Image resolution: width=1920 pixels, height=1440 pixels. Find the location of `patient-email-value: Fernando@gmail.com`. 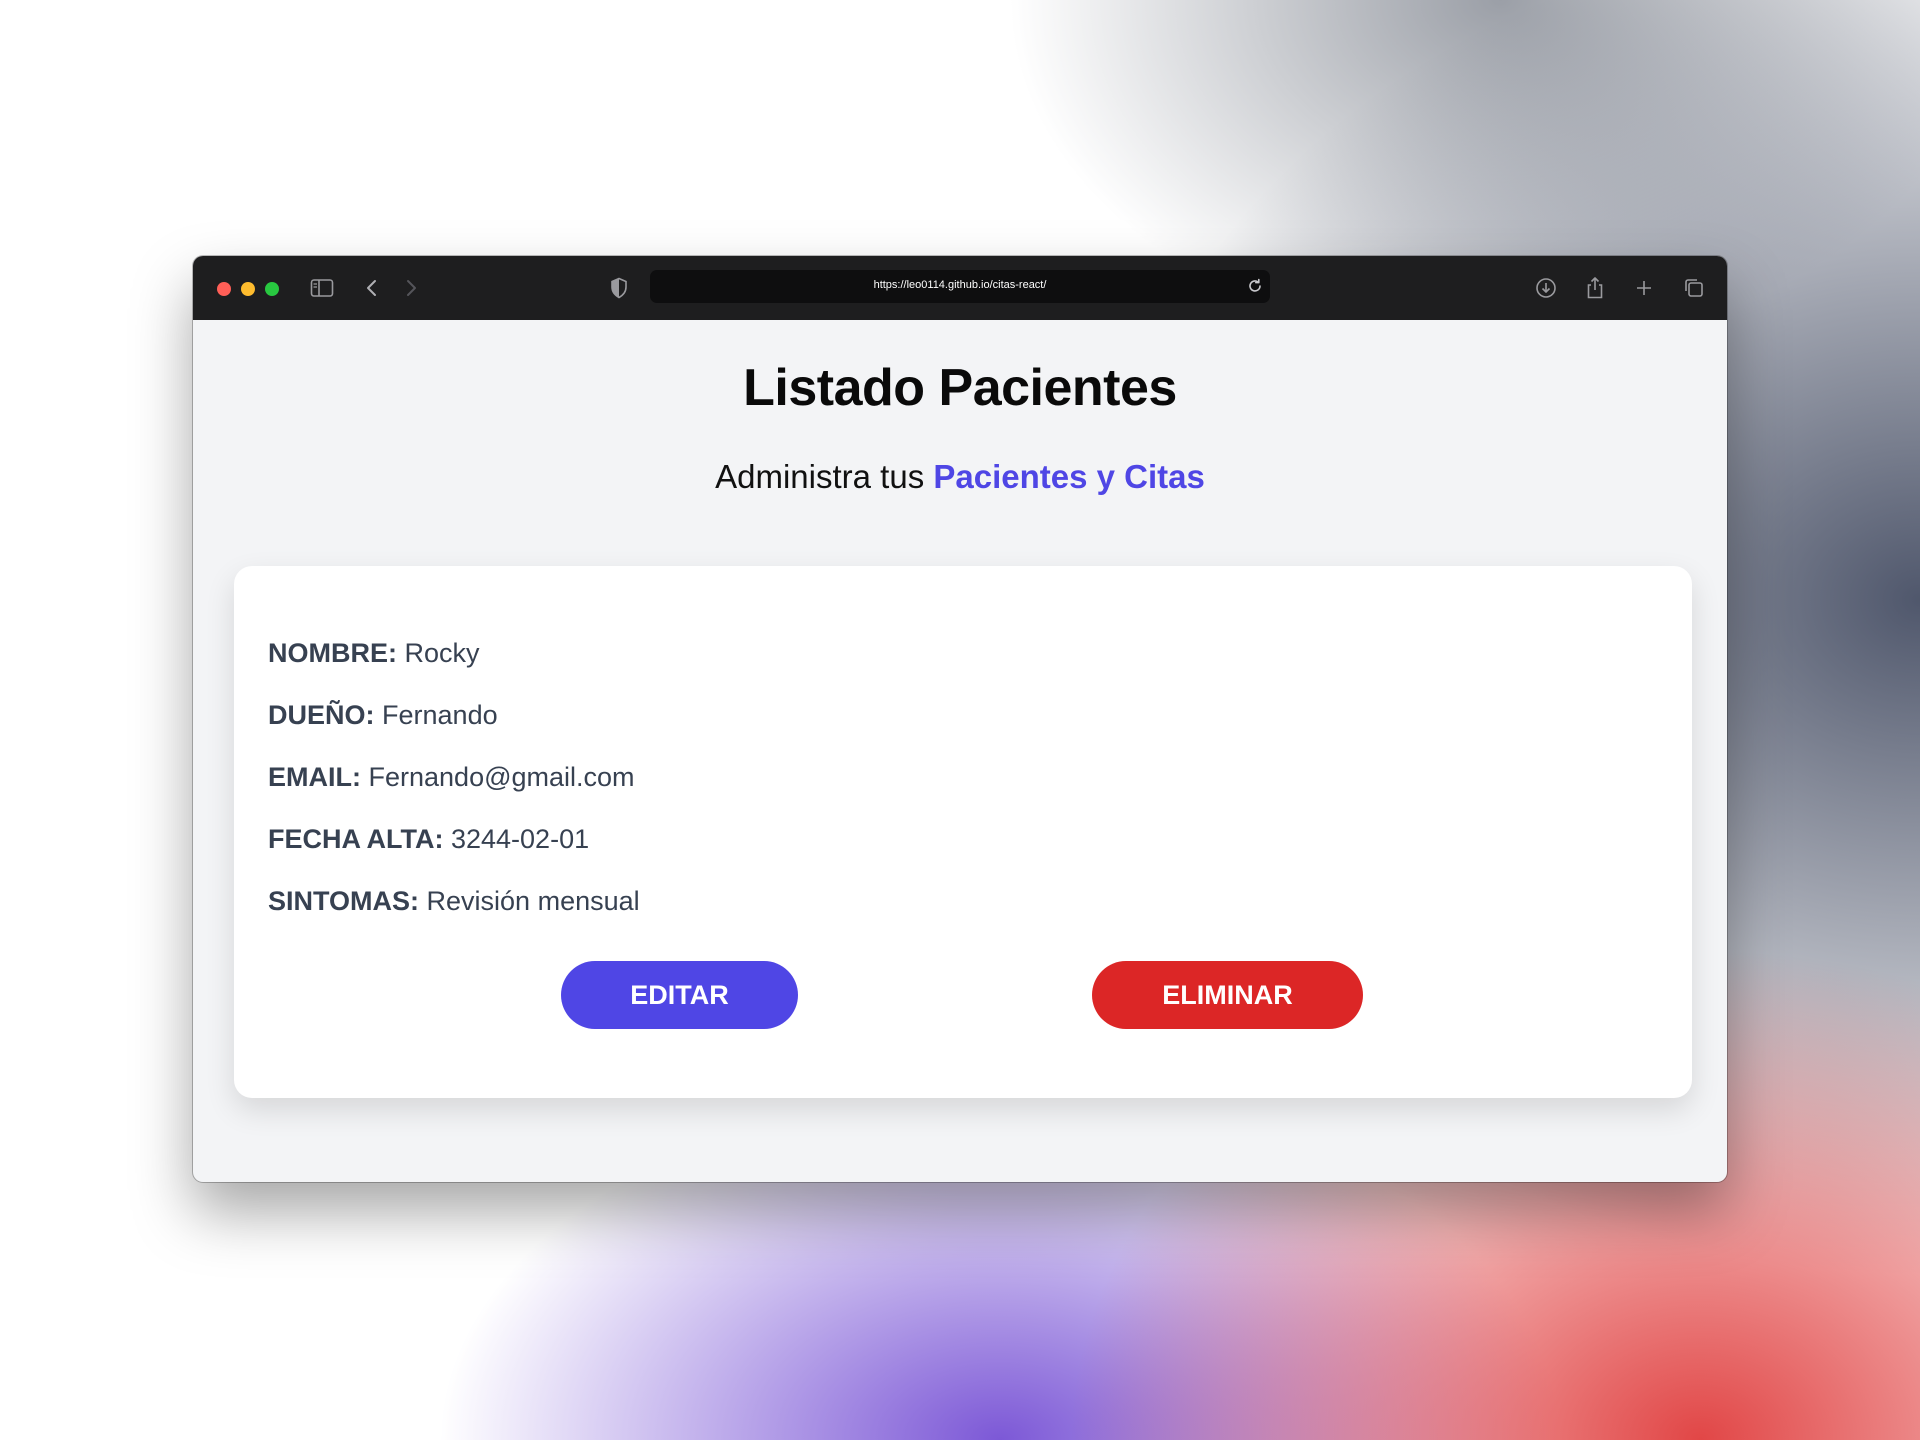

patient-email-value: Fernando@gmail.com is located at coordinates (501, 777).